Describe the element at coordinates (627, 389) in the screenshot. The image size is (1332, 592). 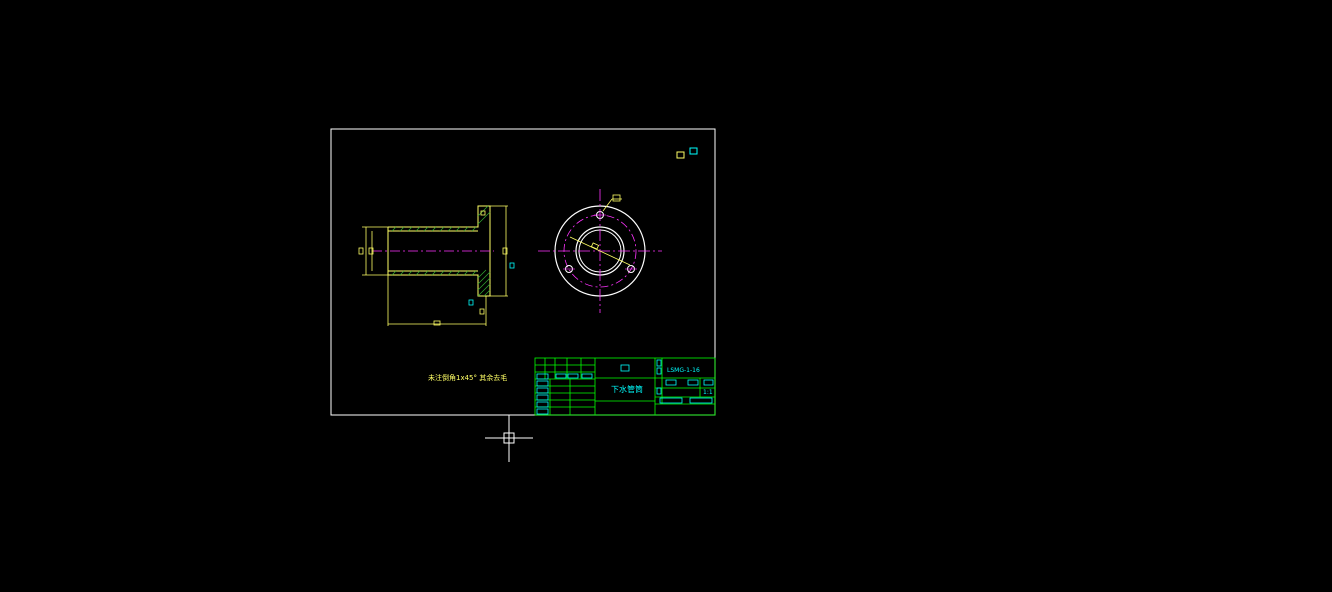
I see `part-name-label: 下水管筒` at that location.